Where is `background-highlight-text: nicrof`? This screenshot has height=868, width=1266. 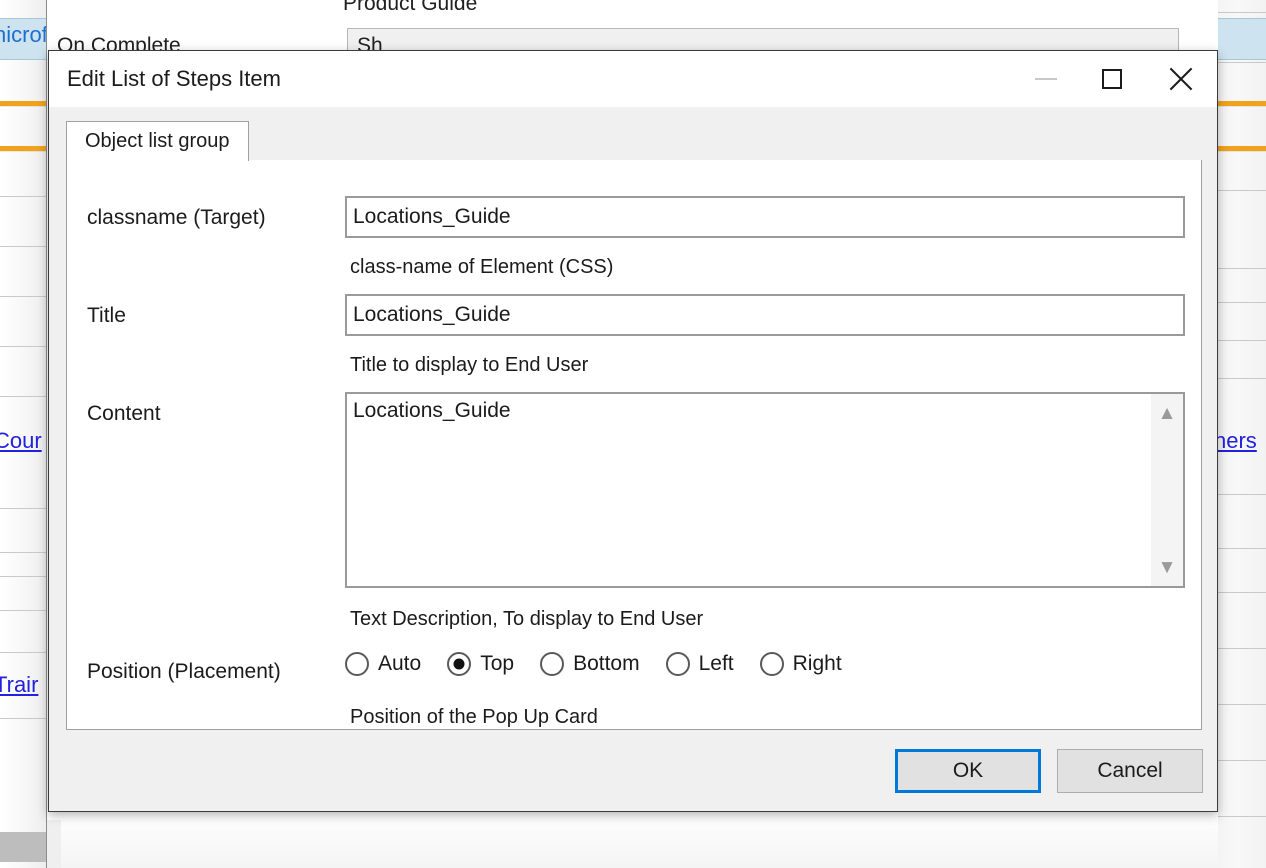 background-highlight-text: nicrof is located at coordinates (23, 34).